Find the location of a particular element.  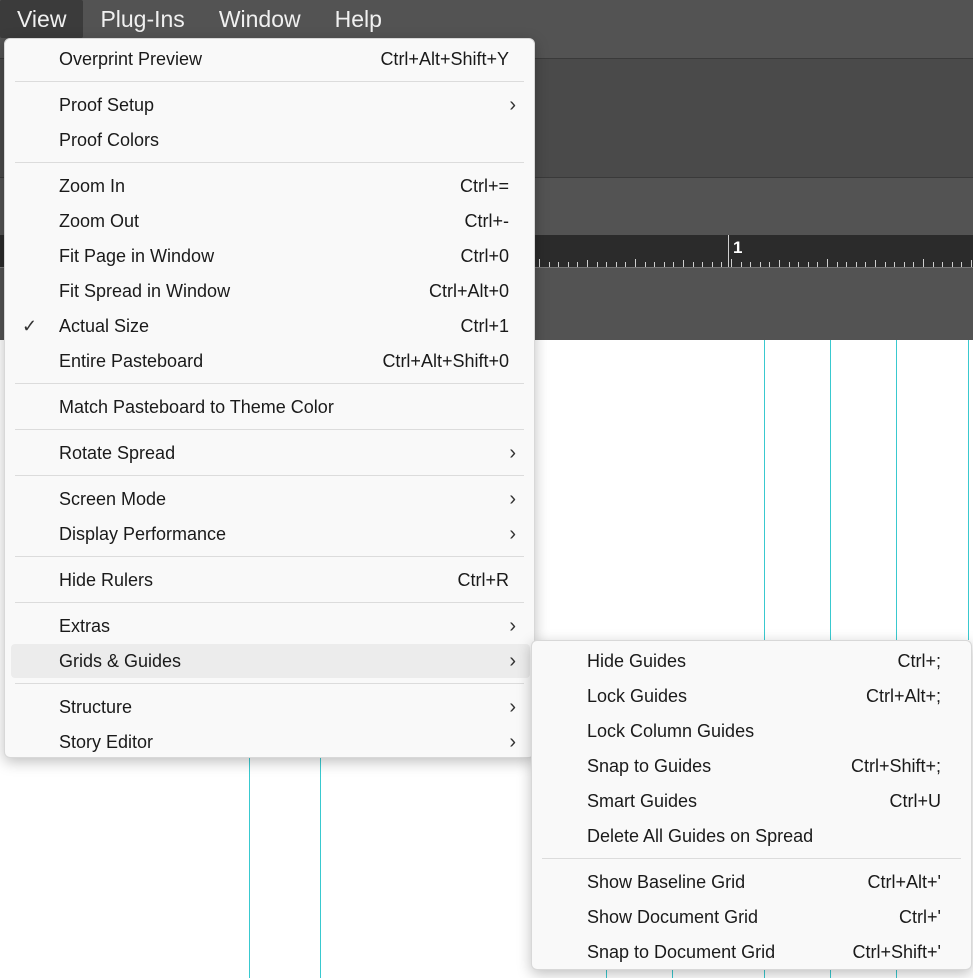

menu-item-show-baseline-grid: Show Baseline Grid Ctrl+Alt+' is located at coordinates (752, 882).